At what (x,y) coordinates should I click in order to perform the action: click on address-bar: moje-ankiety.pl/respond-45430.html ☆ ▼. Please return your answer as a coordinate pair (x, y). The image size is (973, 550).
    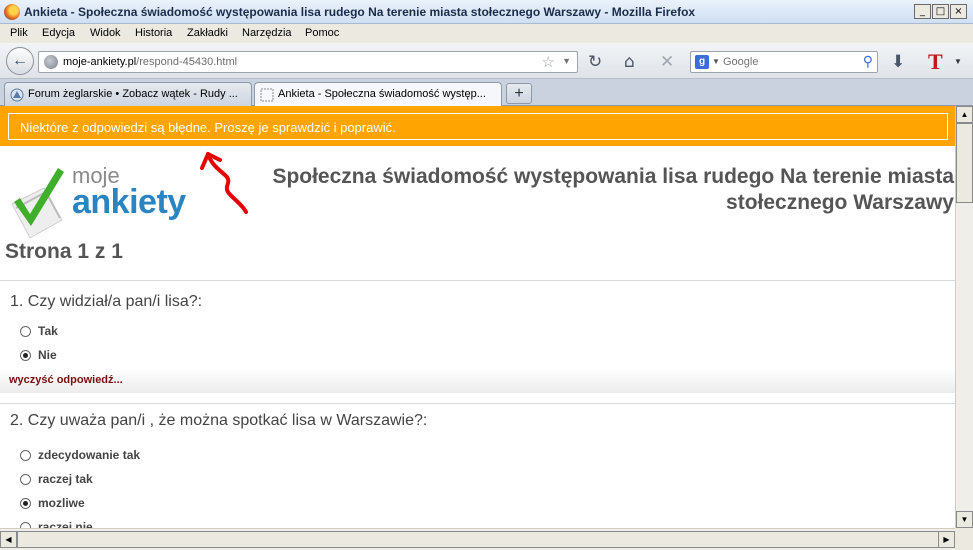
    Looking at the image, I should click on (308, 62).